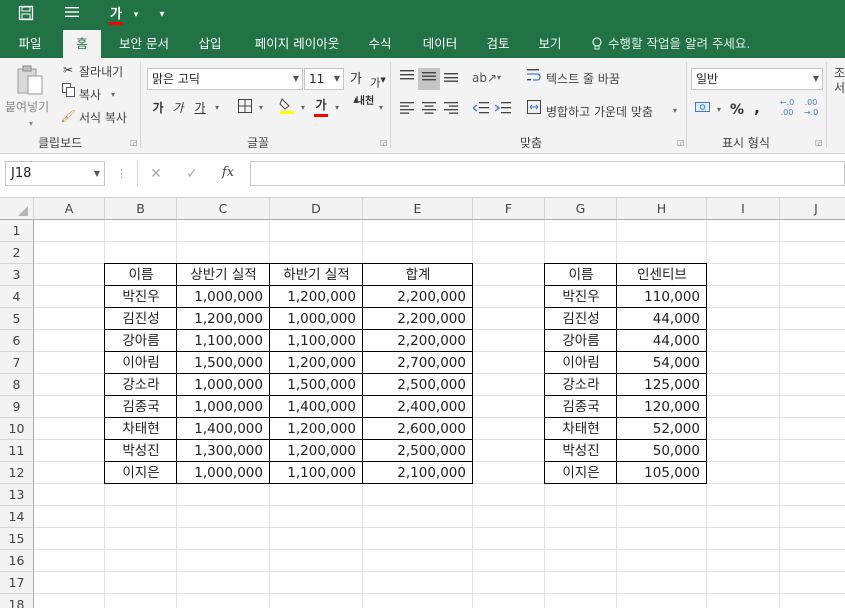 The image size is (845, 608). What do you see at coordinates (121, 174) in the screenshot?
I see `vertical-dots-icon: ⋮` at bounding box center [121, 174].